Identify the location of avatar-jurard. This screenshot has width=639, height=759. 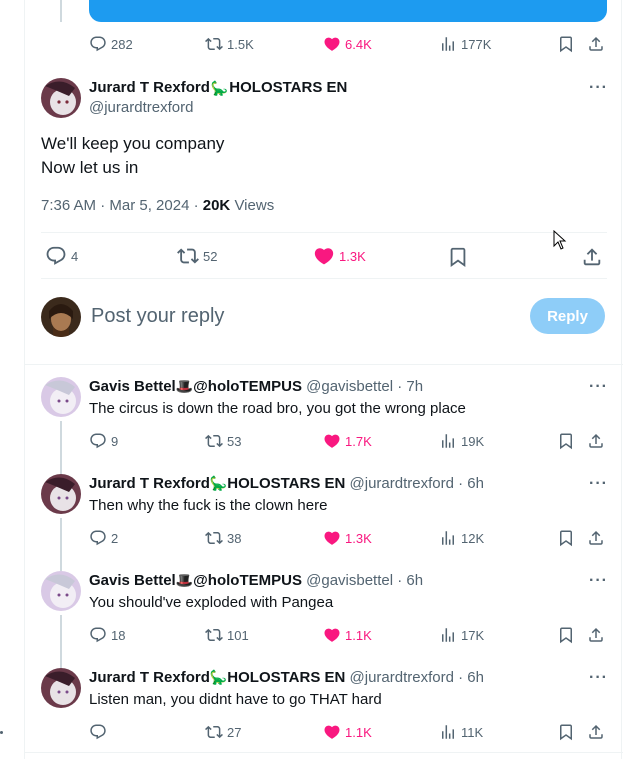
(61, 98).